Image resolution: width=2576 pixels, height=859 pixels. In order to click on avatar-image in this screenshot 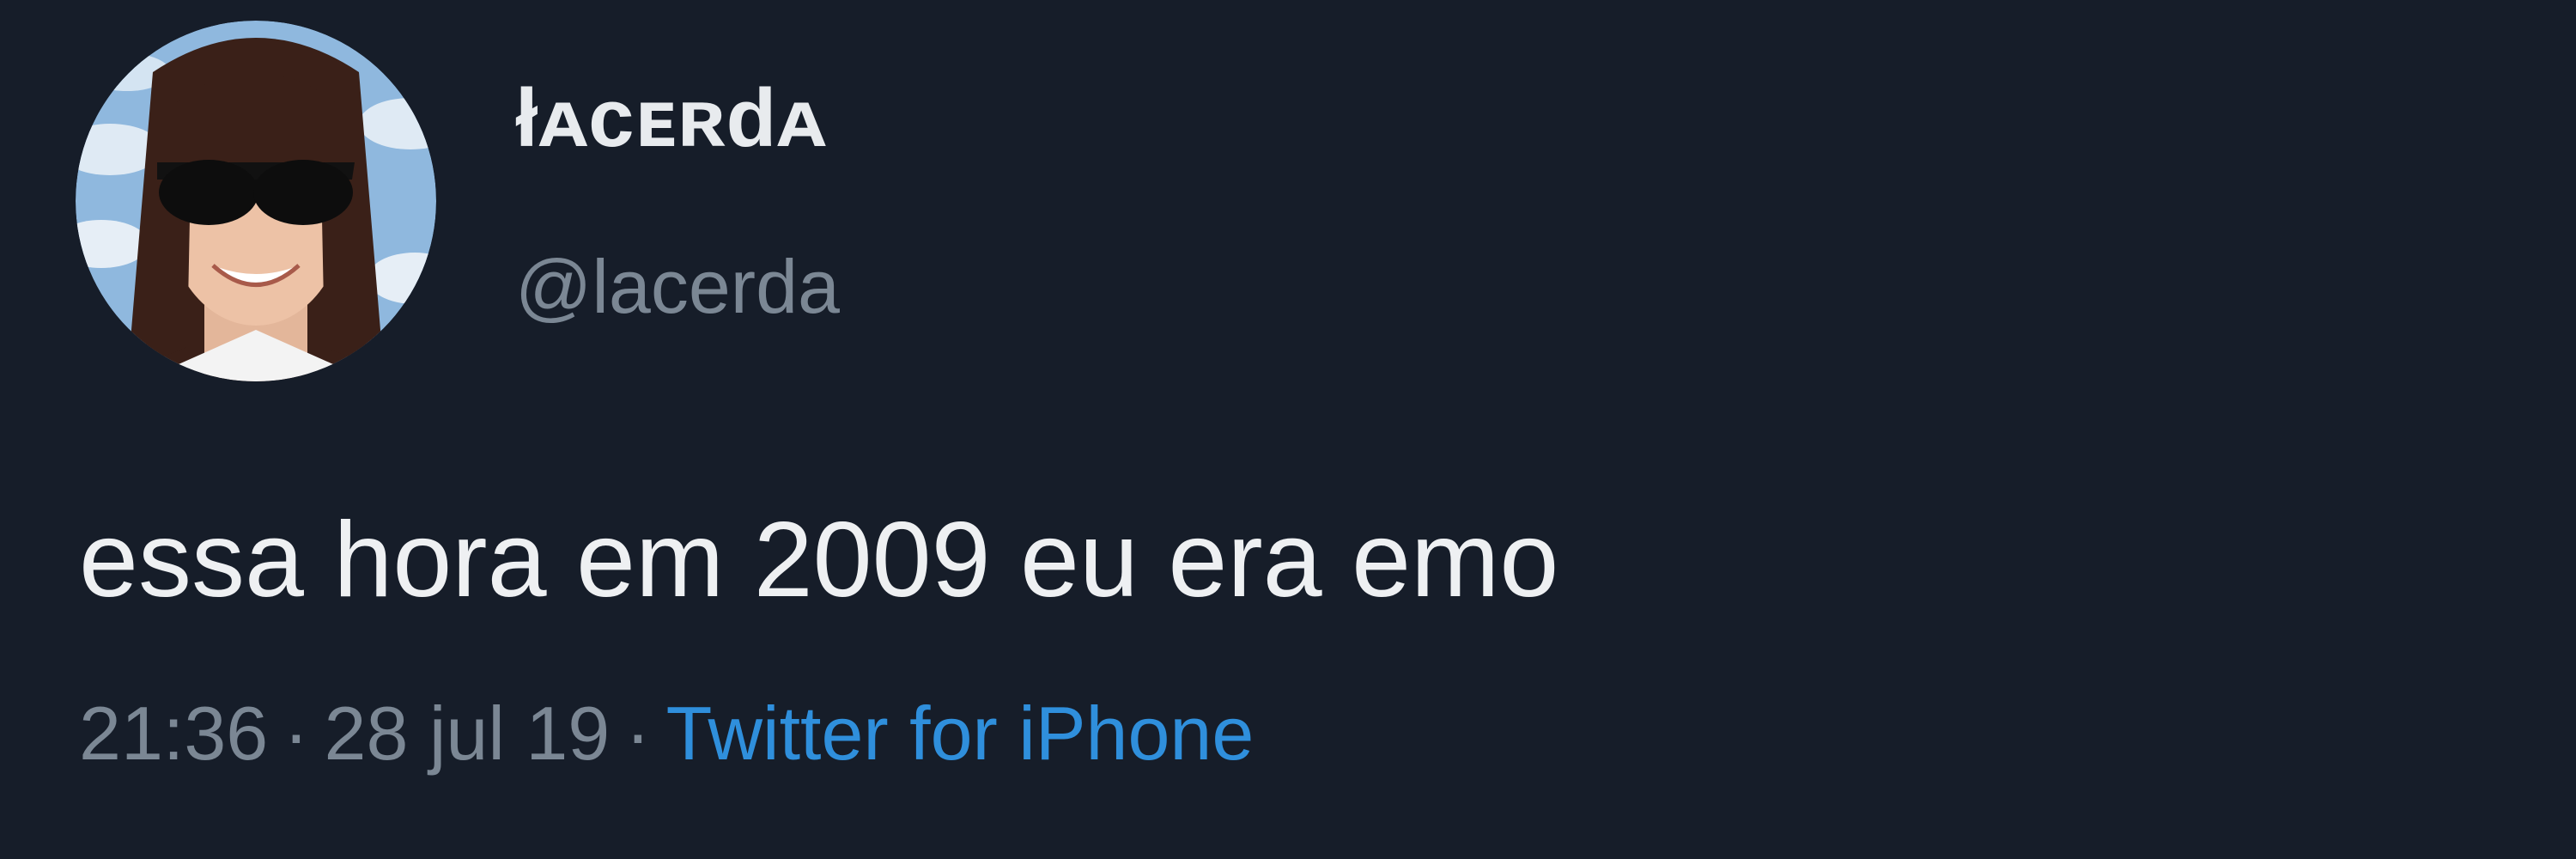, I will do `click(256, 201)`.